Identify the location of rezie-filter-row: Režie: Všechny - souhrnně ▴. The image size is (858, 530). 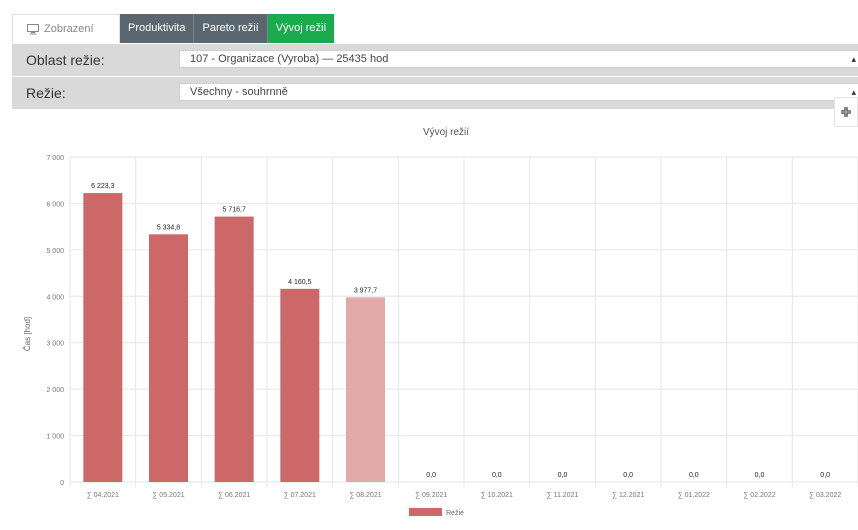
(435, 93).